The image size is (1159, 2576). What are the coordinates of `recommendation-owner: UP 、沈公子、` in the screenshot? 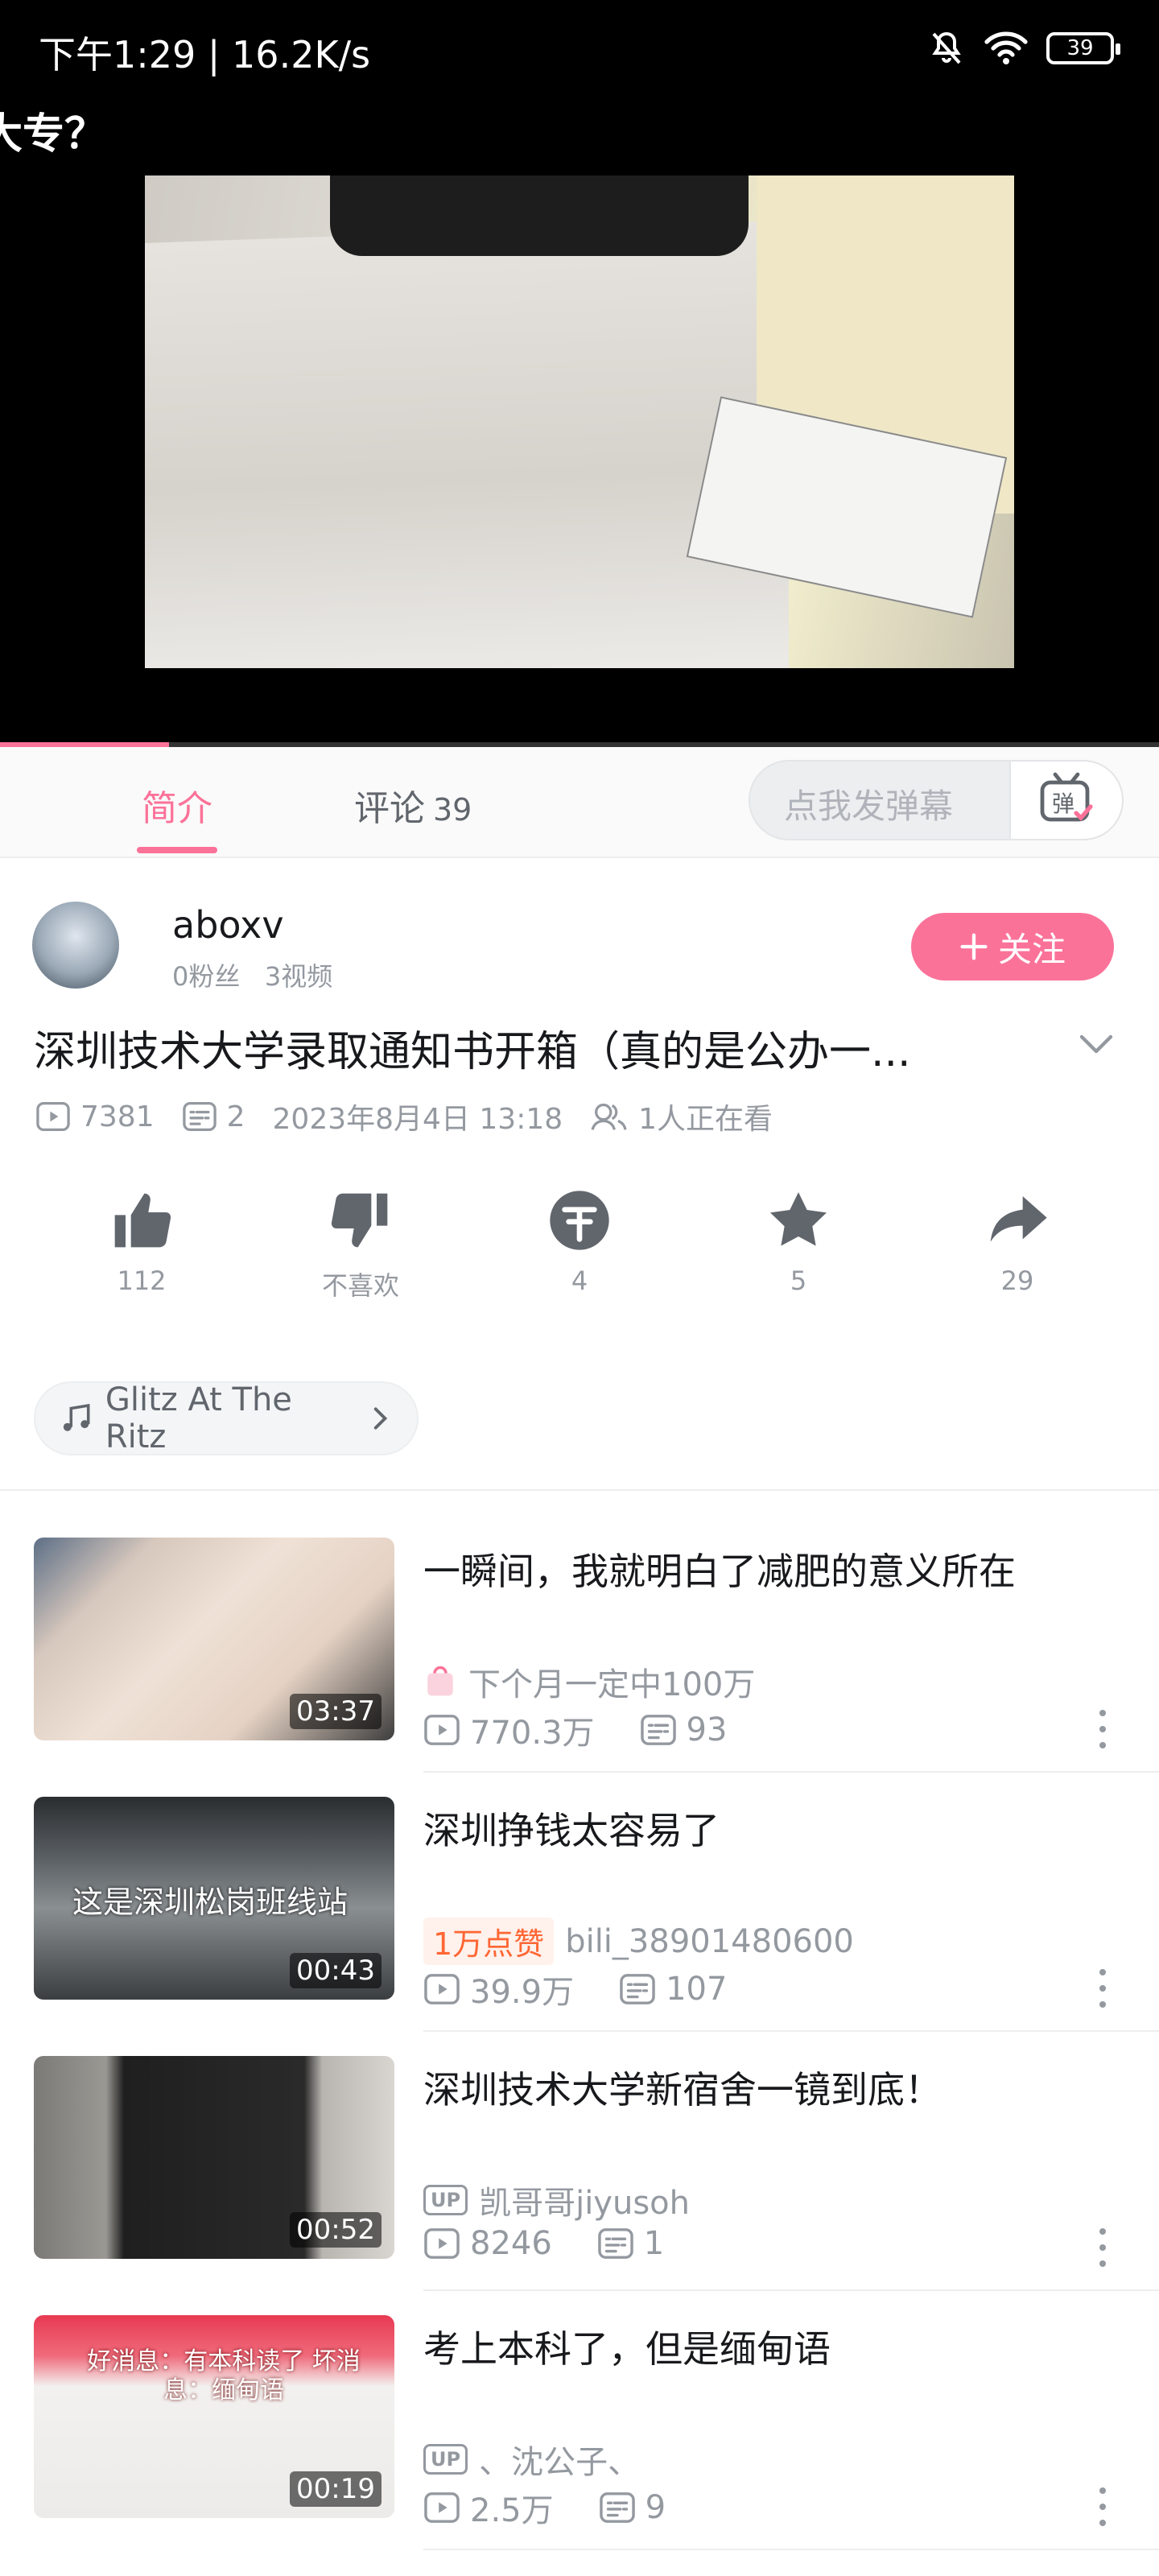 It's located at (531, 2459).